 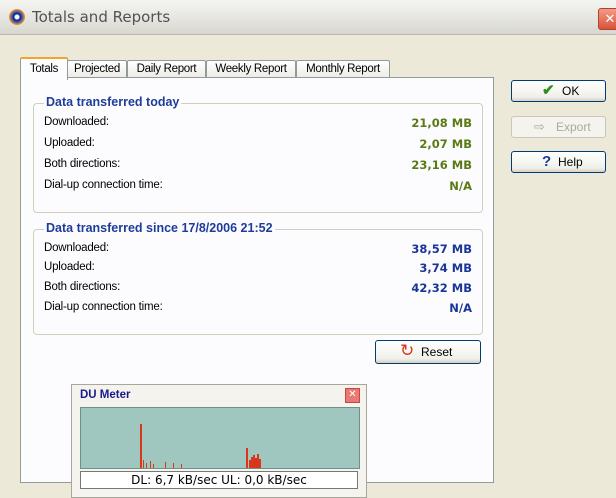 What do you see at coordinates (69, 267) in the screenshot?
I see `since-uploaded-label: Uploaded:` at bounding box center [69, 267].